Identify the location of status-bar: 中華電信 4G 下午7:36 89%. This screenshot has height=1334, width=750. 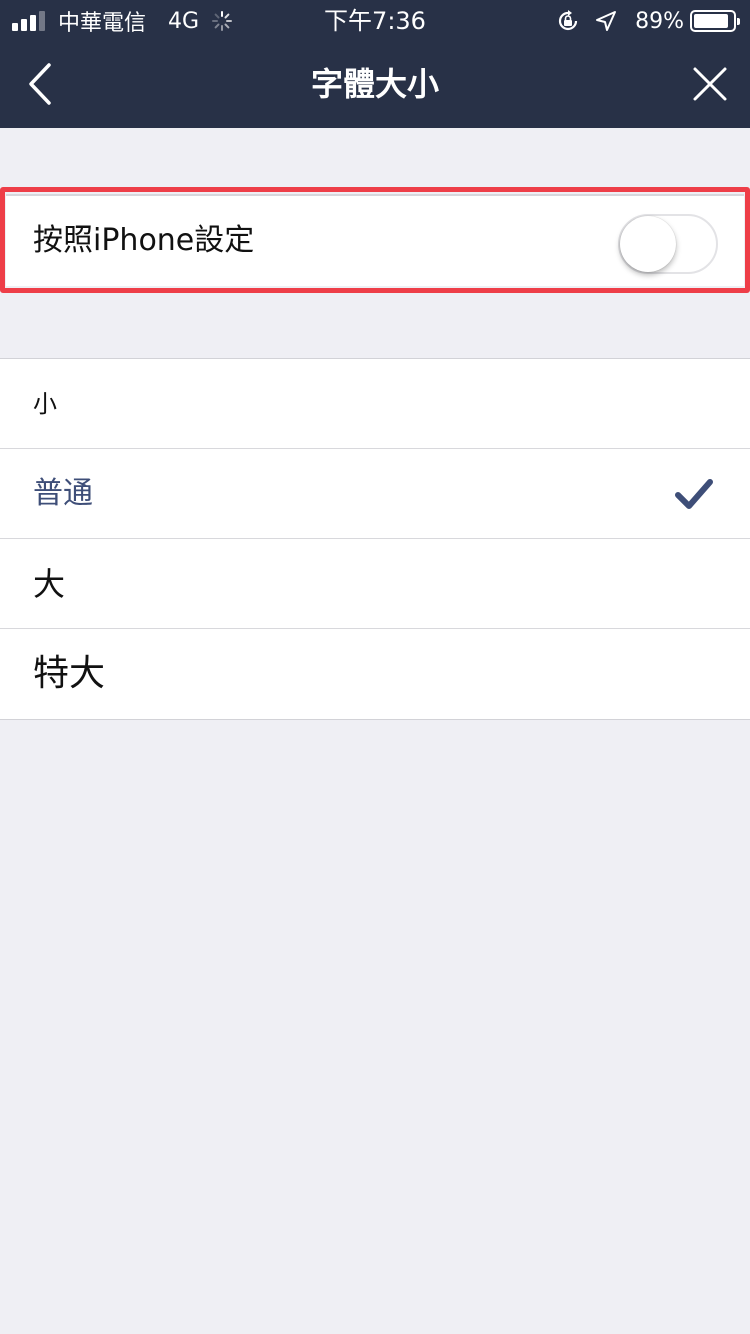
(375, 20).